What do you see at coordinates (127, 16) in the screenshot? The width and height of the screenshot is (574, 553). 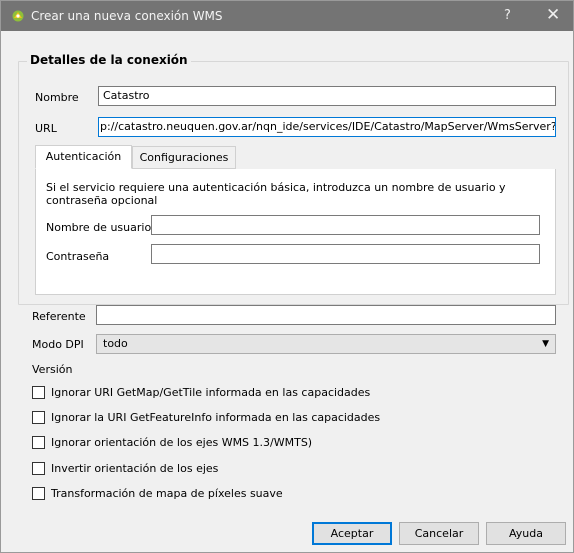 I see `window-title: Crear una nueva conexión WMS` at bounding box center [127, 16].